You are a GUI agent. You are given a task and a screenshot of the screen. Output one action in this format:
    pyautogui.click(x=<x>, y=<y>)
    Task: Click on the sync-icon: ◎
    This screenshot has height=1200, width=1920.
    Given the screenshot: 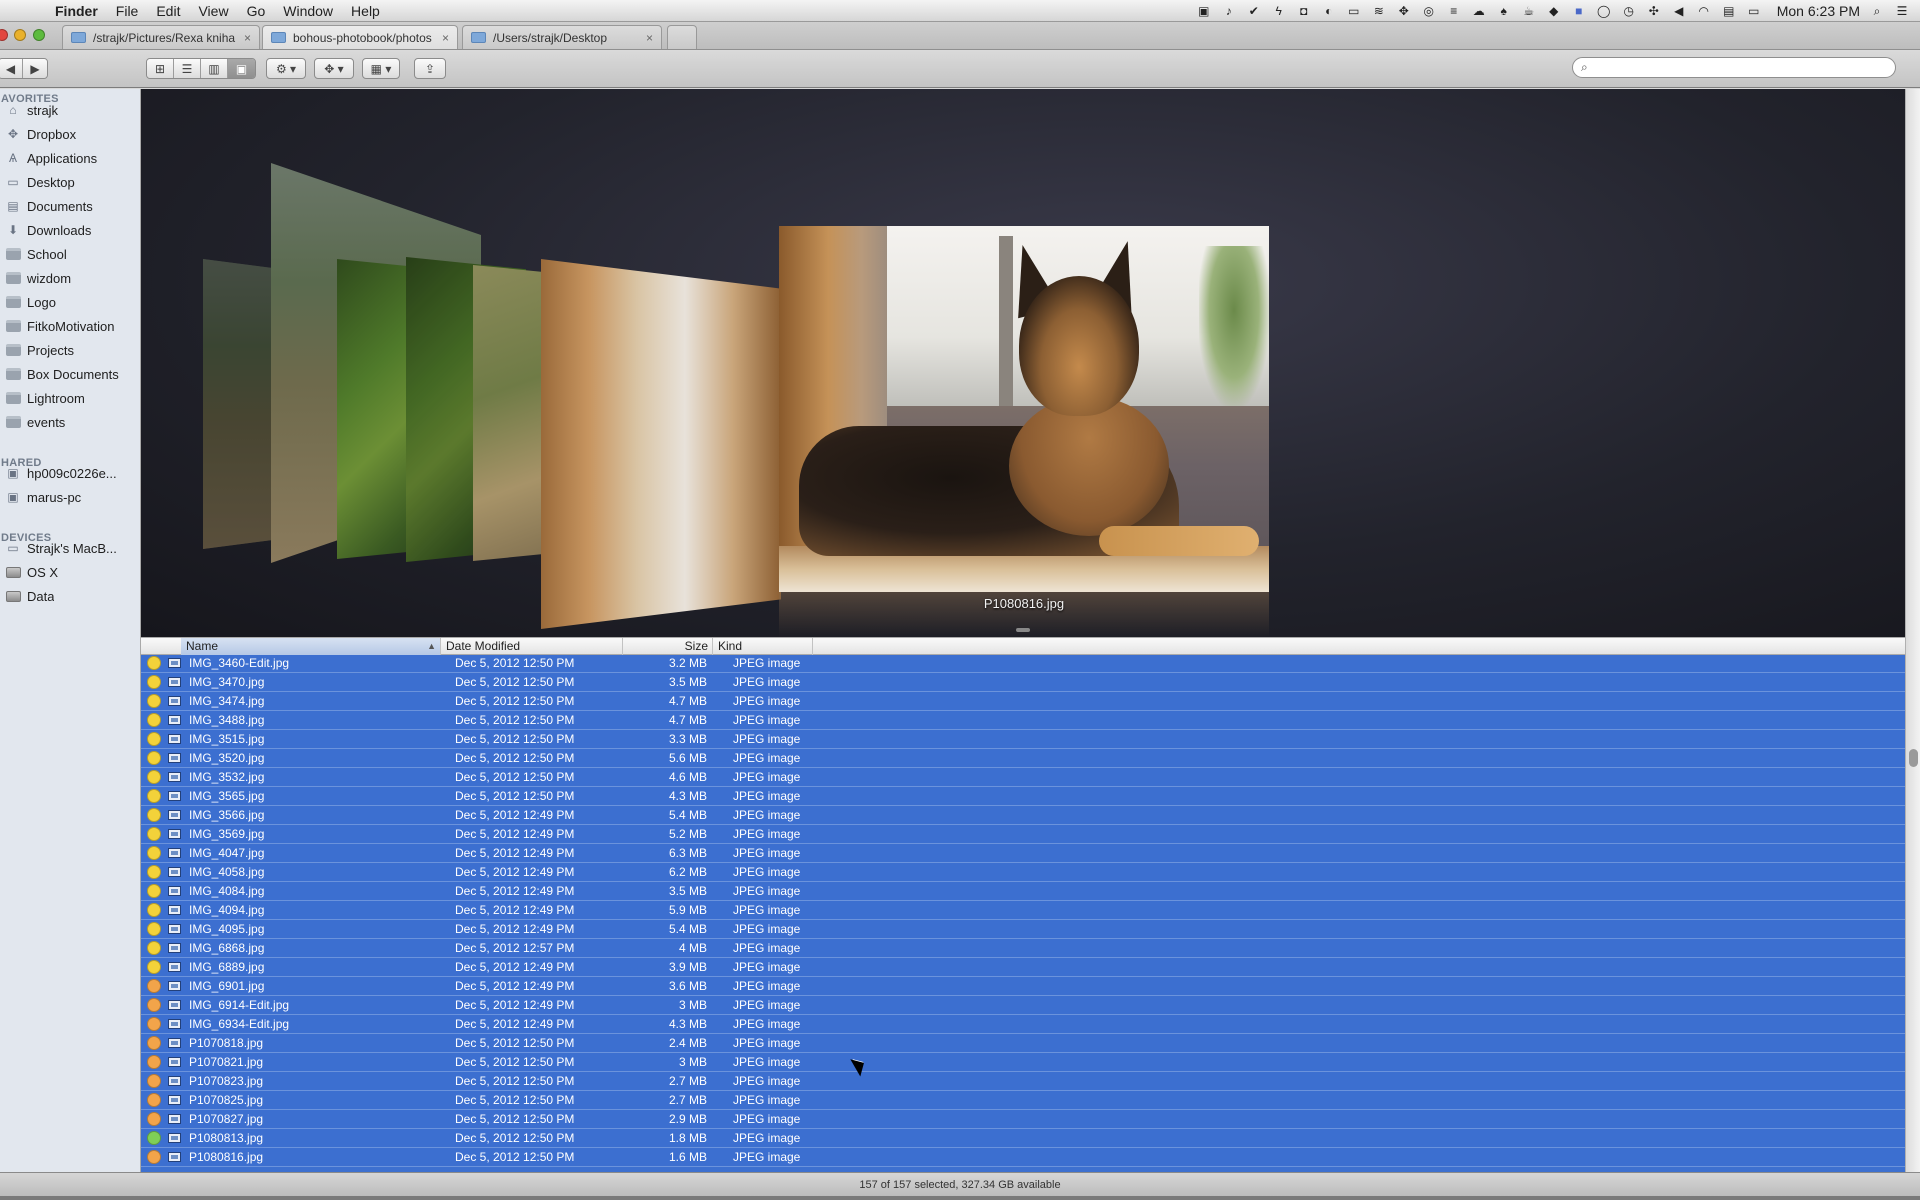 What is the action you would take?
    pyautogui.click(x=1429, y=11)
    